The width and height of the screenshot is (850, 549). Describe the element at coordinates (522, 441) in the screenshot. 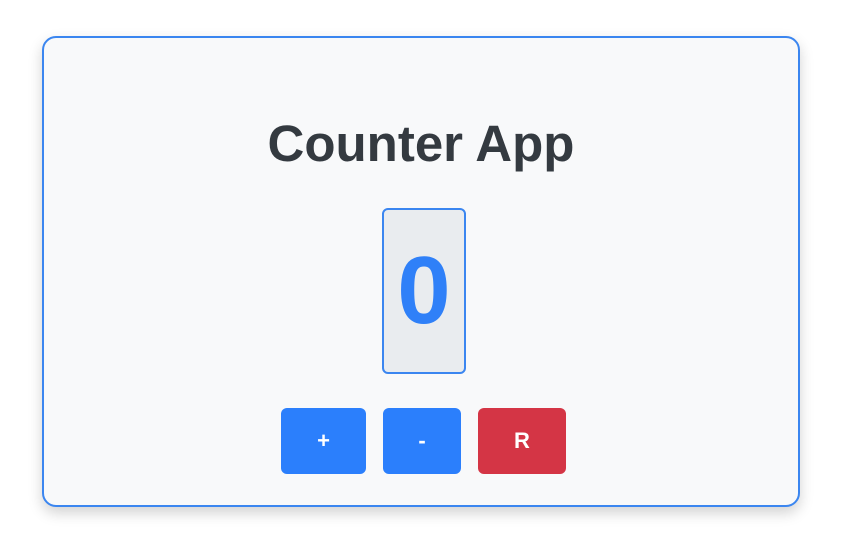

I see `reset-button: R` at that location.